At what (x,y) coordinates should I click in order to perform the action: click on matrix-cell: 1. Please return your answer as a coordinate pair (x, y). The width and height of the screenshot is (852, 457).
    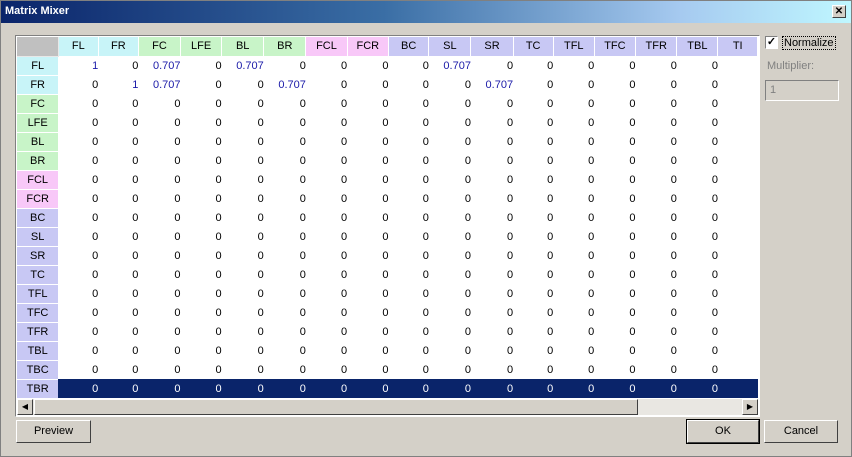
    Looking at the image, I should click on (78, 65).